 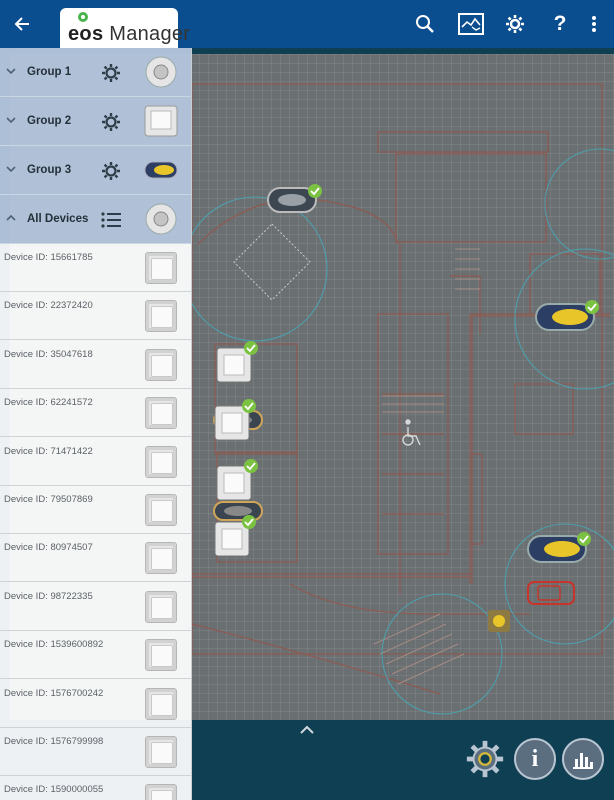 What do you see at coordinates (95, 413) in the screenshot?
I see `device-row: Device ID: 62241572` at bounding box center [95, 413].